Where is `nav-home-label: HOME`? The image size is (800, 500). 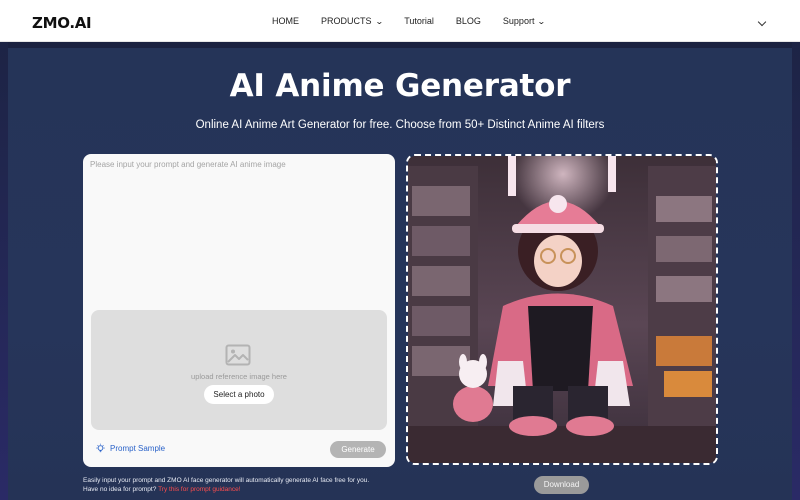
nav-home-label: HOME is located at coordinates (285, 21).